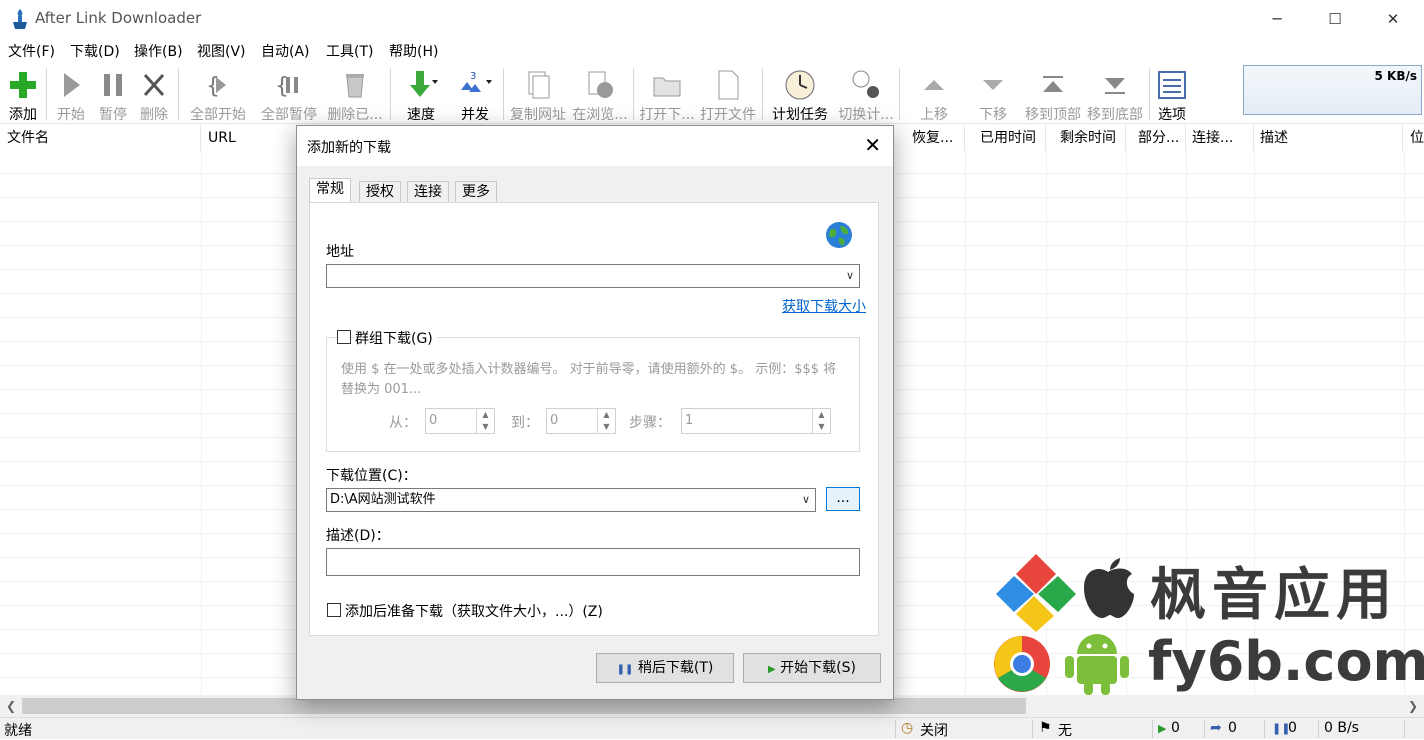  I want to click on move-bottom-icon, so click(1115, 86).